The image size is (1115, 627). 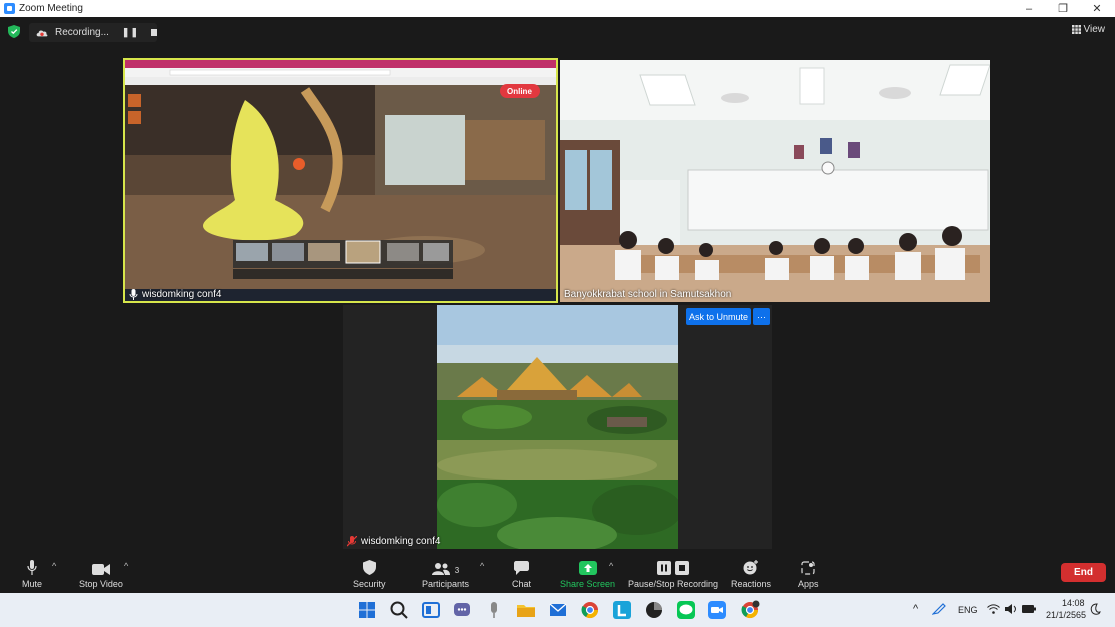 What do you see at coordinates (519, 91) in the screenshot?
I see `online-badge: Online` at bounding box center [519, 91].